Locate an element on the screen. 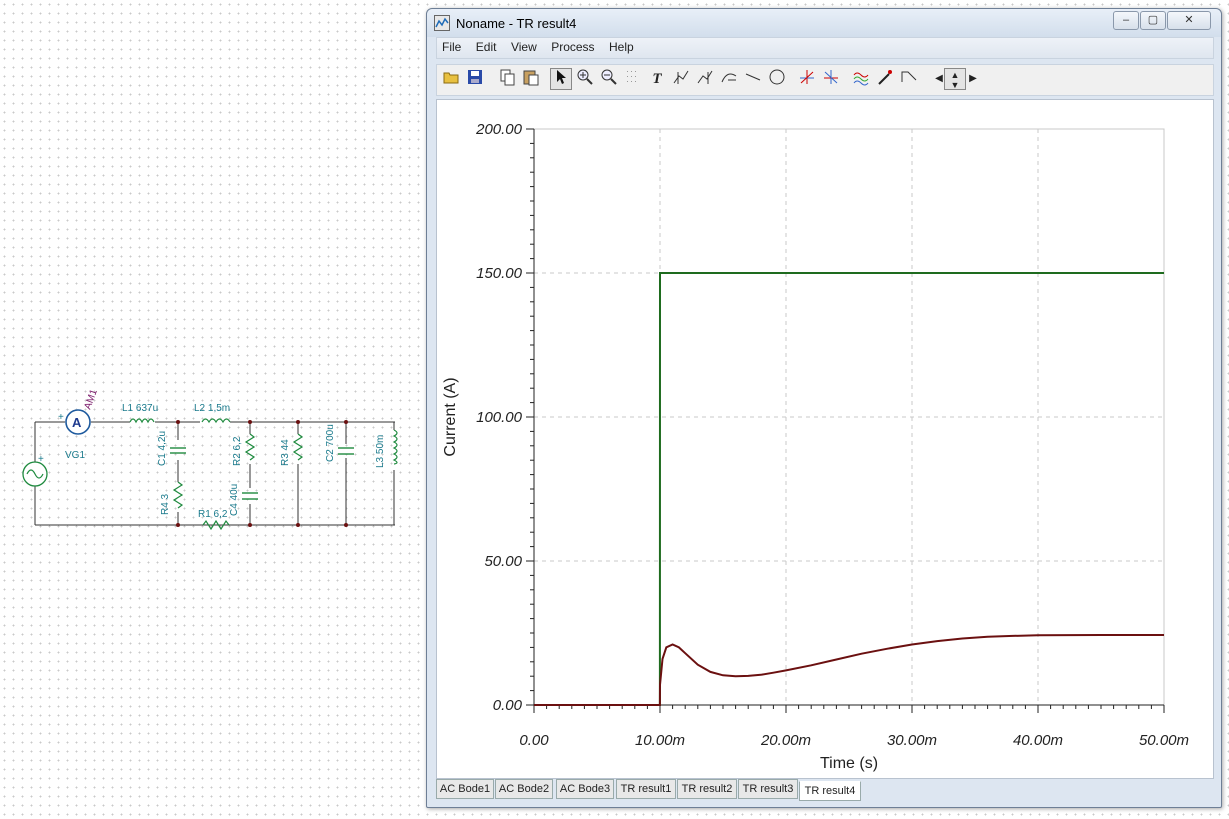 The height and width of the screenshot is (819, 1229). capacitor-c4-icon is located at coordinates (250, 496).